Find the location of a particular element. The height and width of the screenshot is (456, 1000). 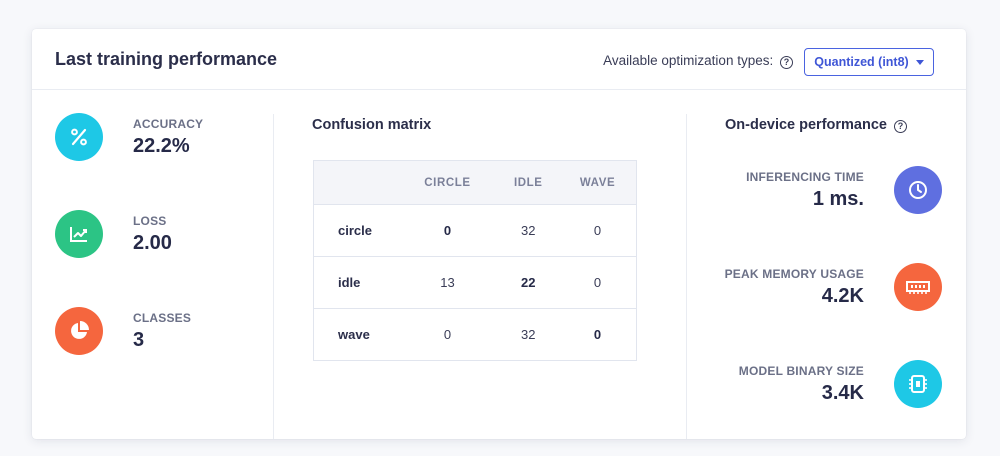

row-label: circle is located at coordinates (355, 230).